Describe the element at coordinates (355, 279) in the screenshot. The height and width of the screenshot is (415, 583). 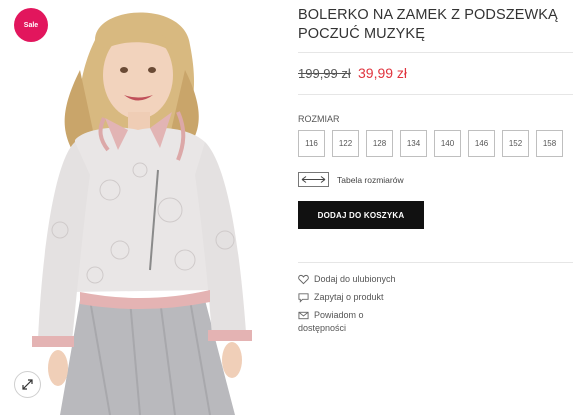
I see `wishlist-label: Dodaj do ulubionych` at that location.